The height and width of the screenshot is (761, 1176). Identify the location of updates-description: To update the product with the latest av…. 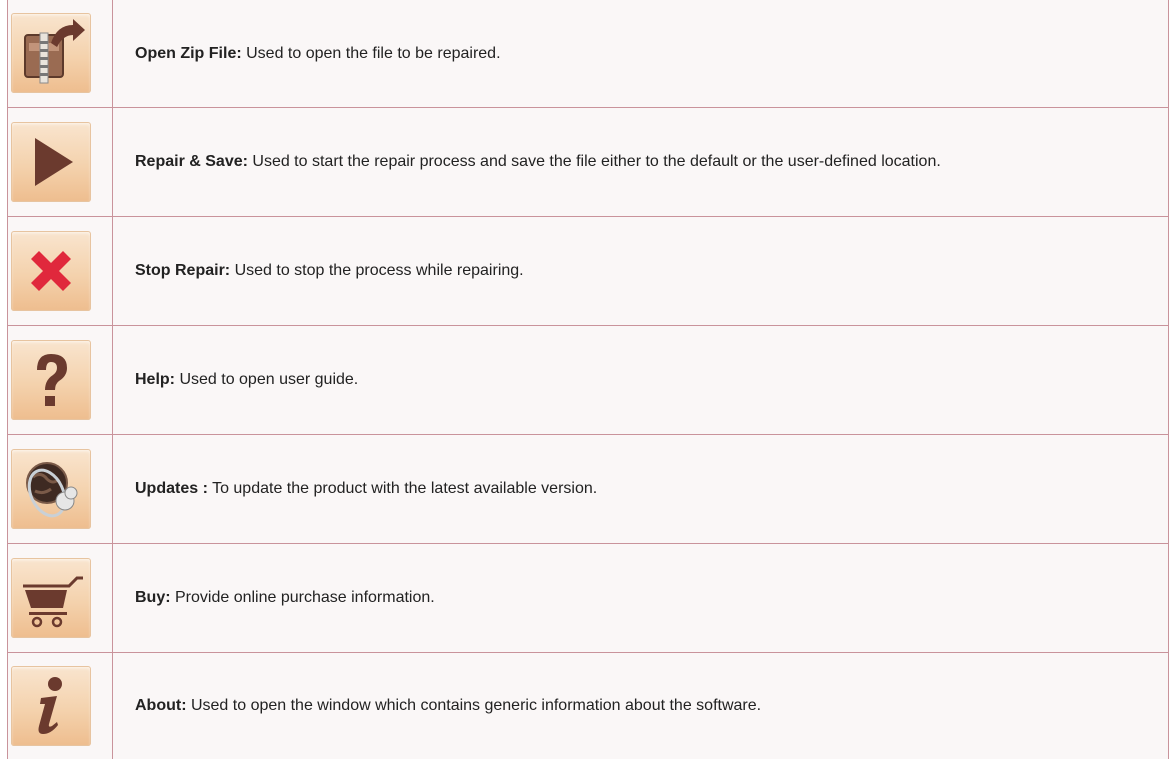
(402, 488).